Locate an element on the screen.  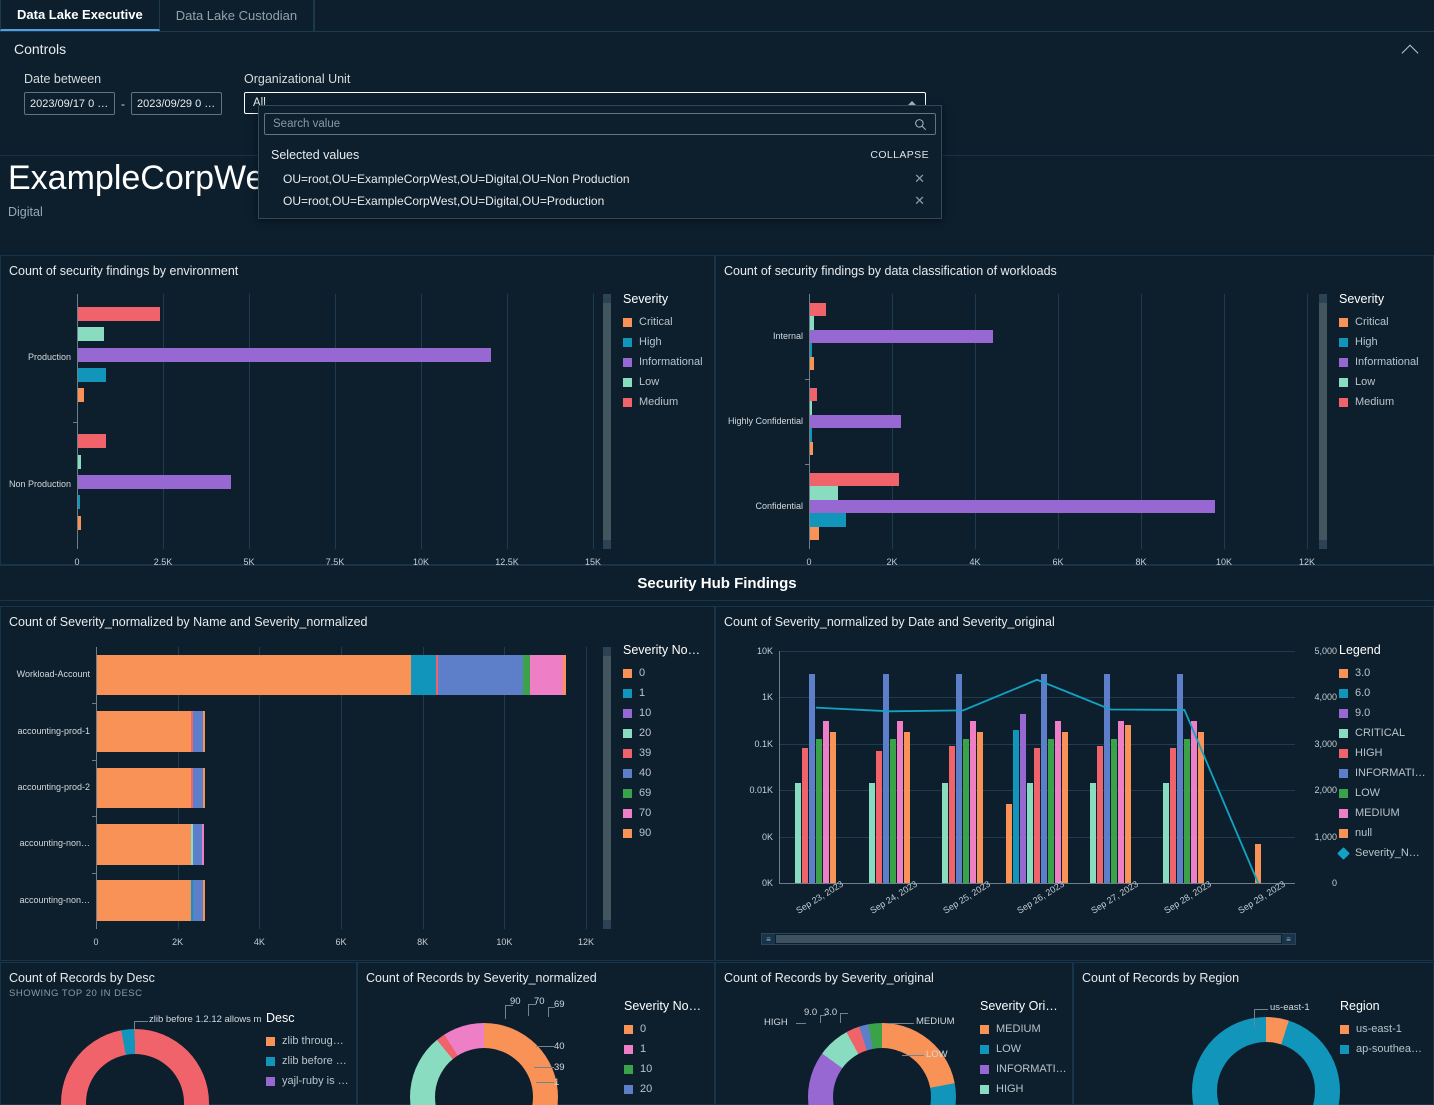
legend-item: HIGH is located at coordinates (1023, 1089).